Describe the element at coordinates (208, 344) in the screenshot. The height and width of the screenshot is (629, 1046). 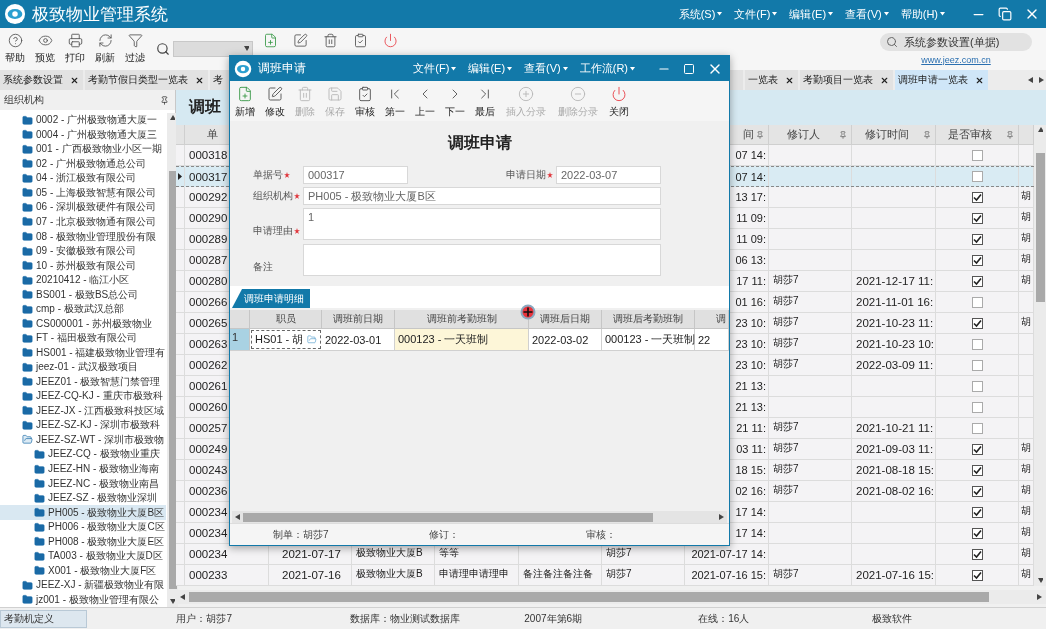
I see `table-cell: 000263` at that location.